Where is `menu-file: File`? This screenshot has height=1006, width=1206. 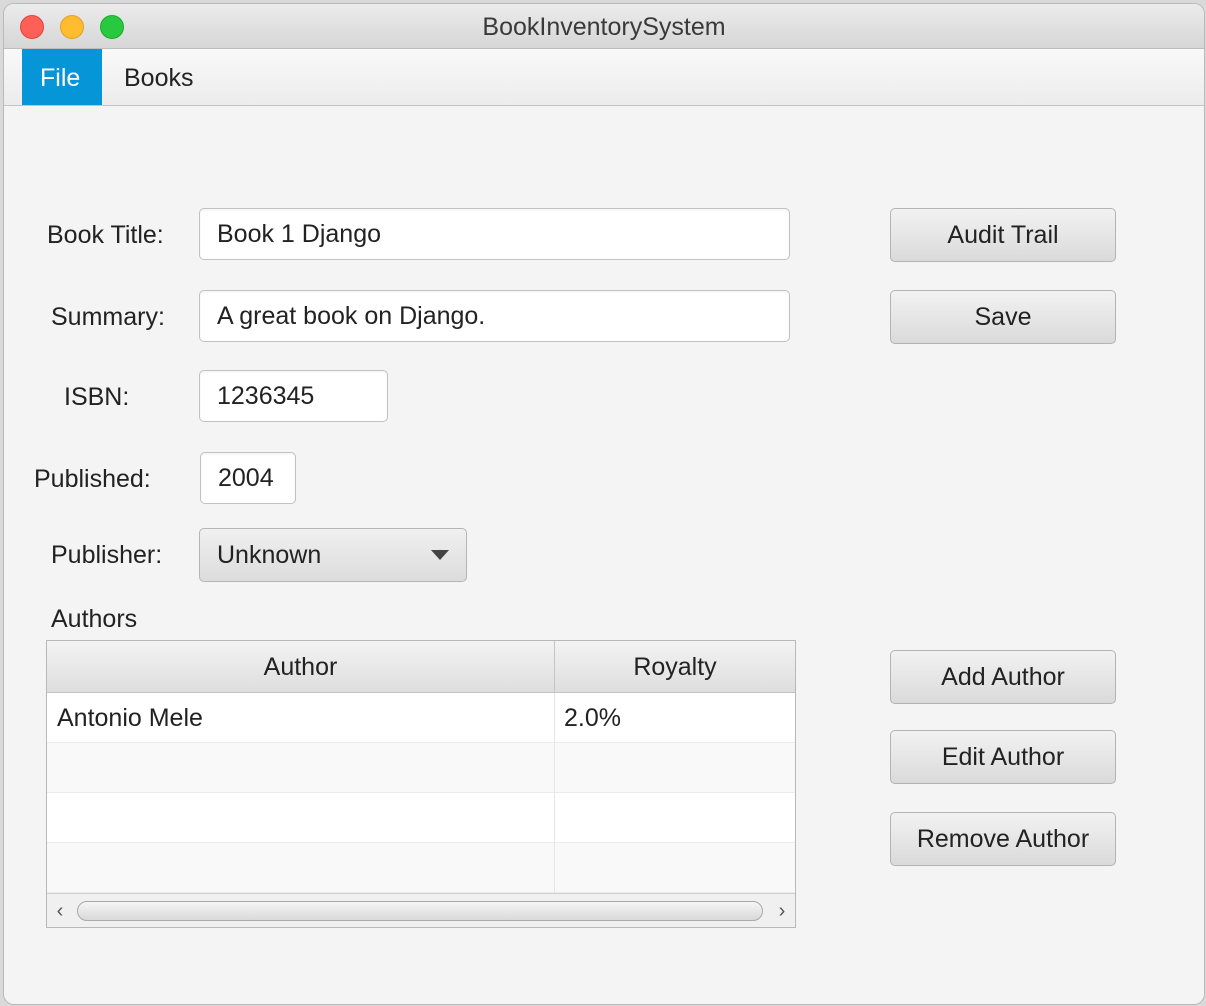
menu-file: File is located at coordinates (62, 77).